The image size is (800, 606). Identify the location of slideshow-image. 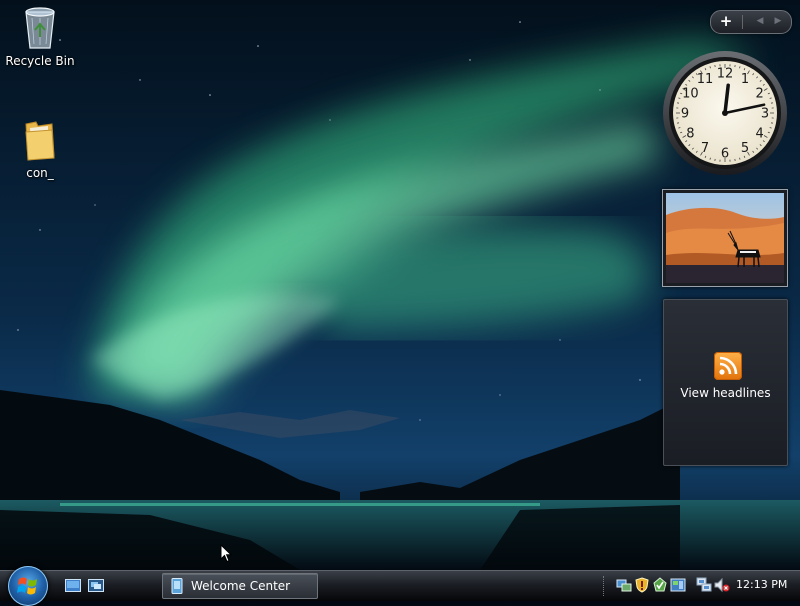
(725, 238).